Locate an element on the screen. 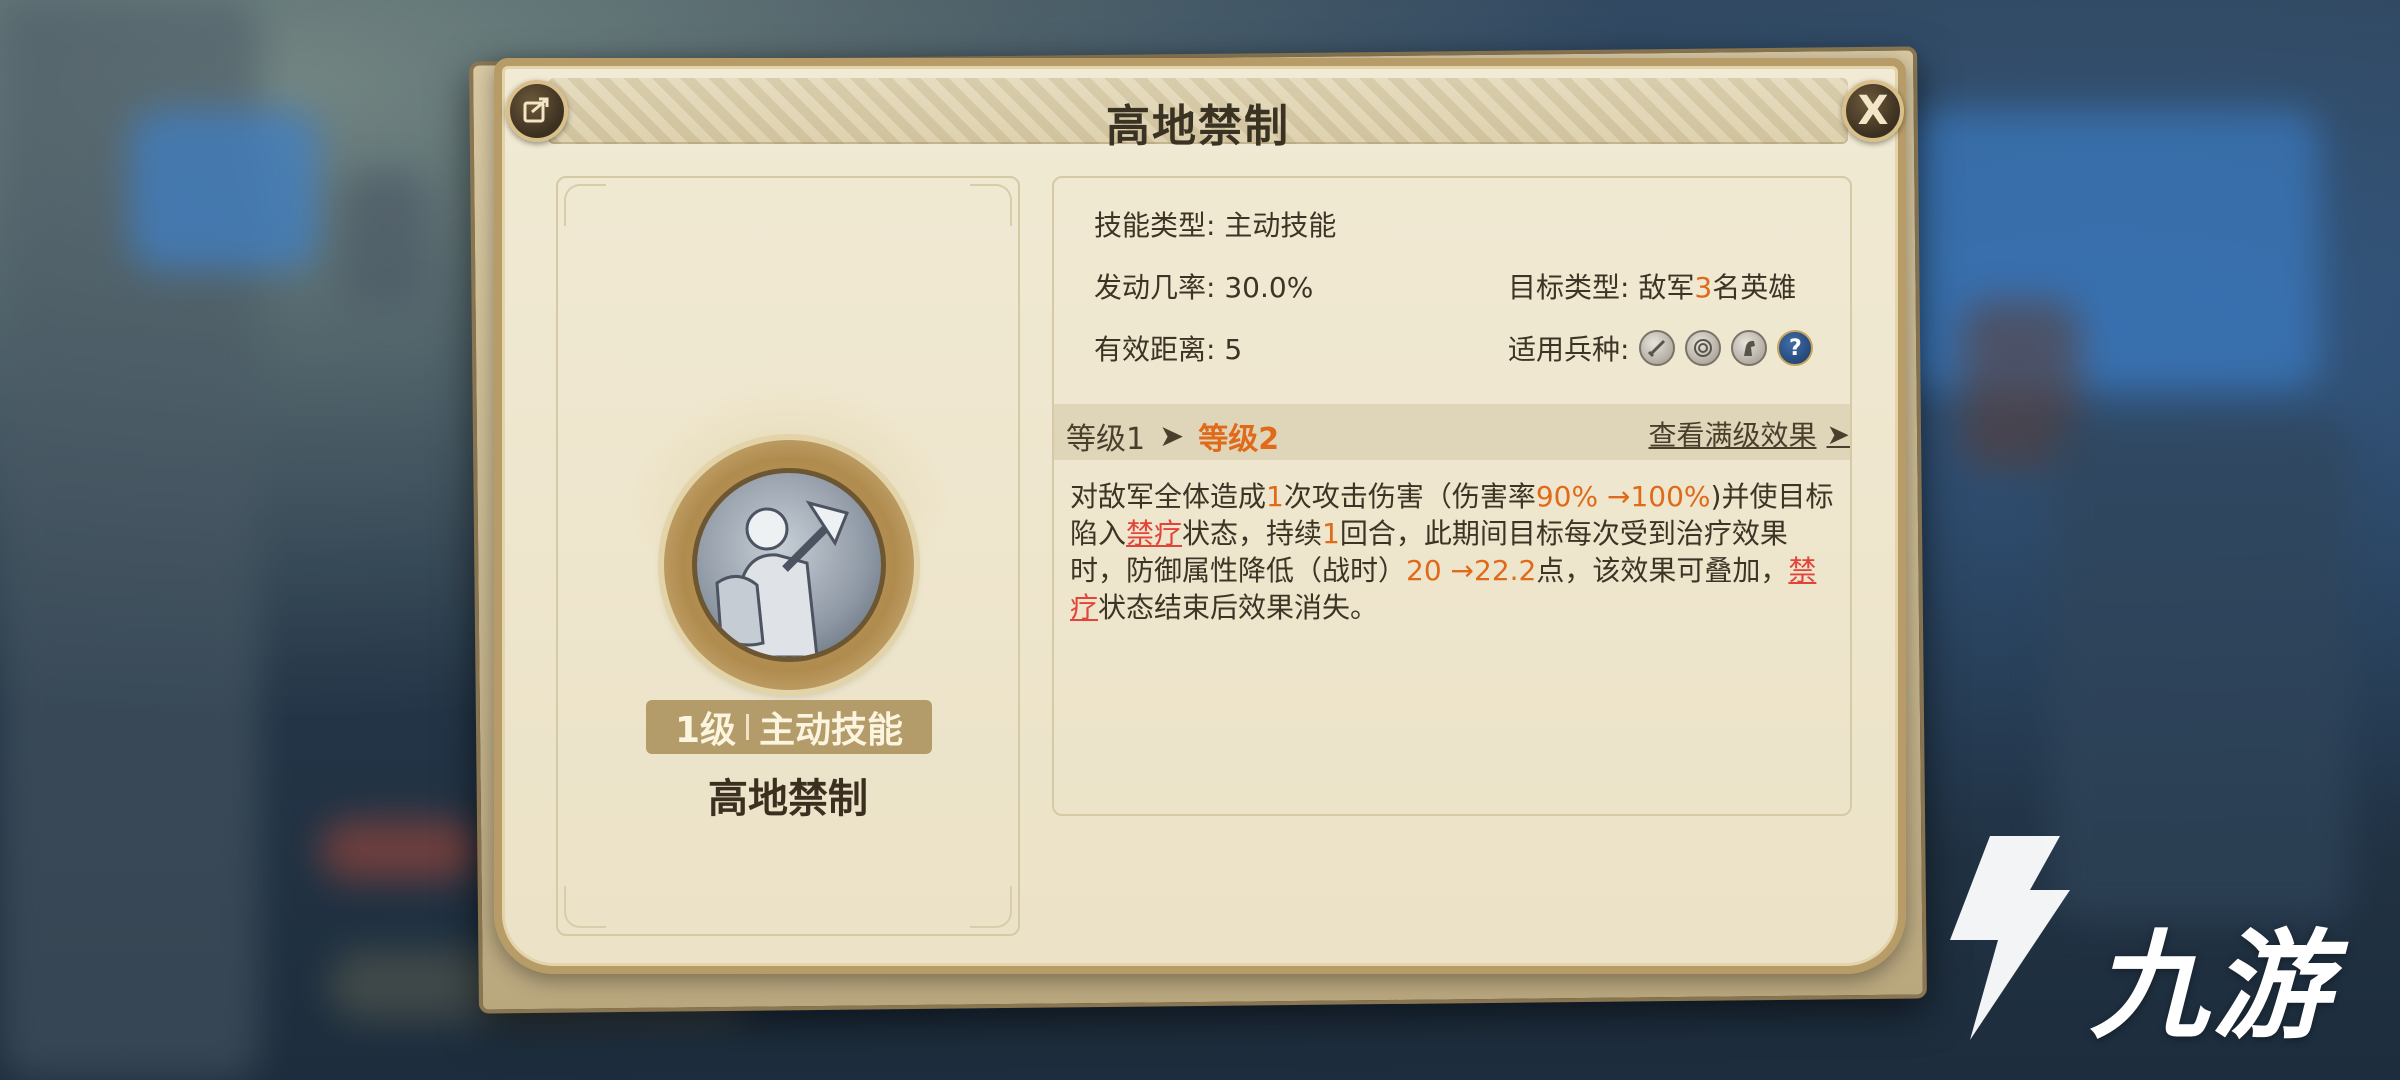 The width and height of the screenshot is (2400, 1080). desc-text: 点，该效果可叠加， is located at coordinates (1662, 570).